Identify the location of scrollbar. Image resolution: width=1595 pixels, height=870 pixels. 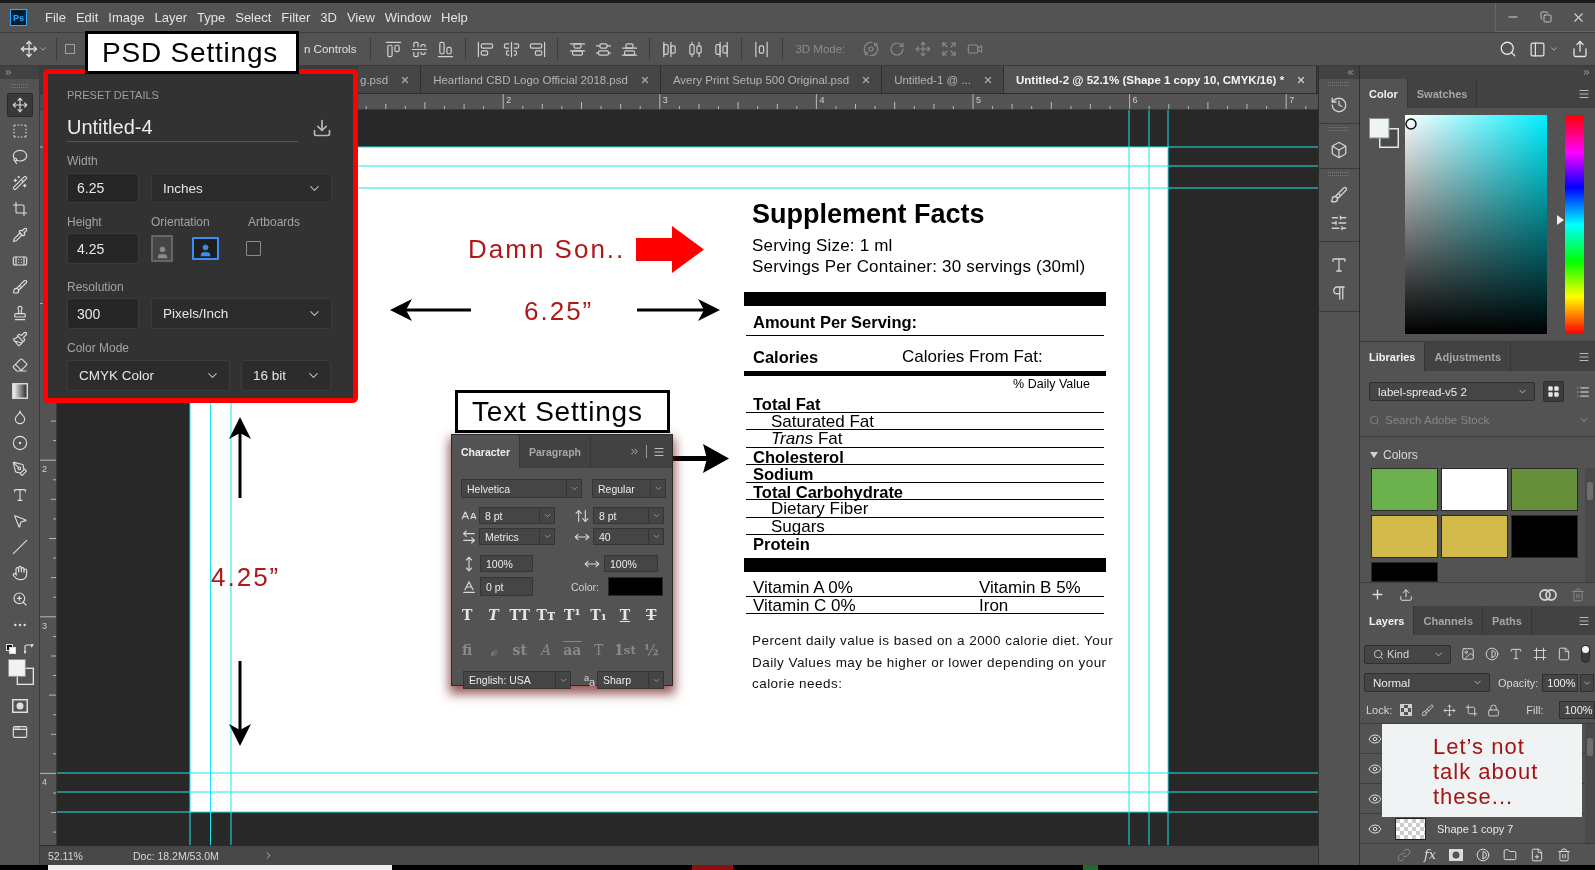
(1590, 783).